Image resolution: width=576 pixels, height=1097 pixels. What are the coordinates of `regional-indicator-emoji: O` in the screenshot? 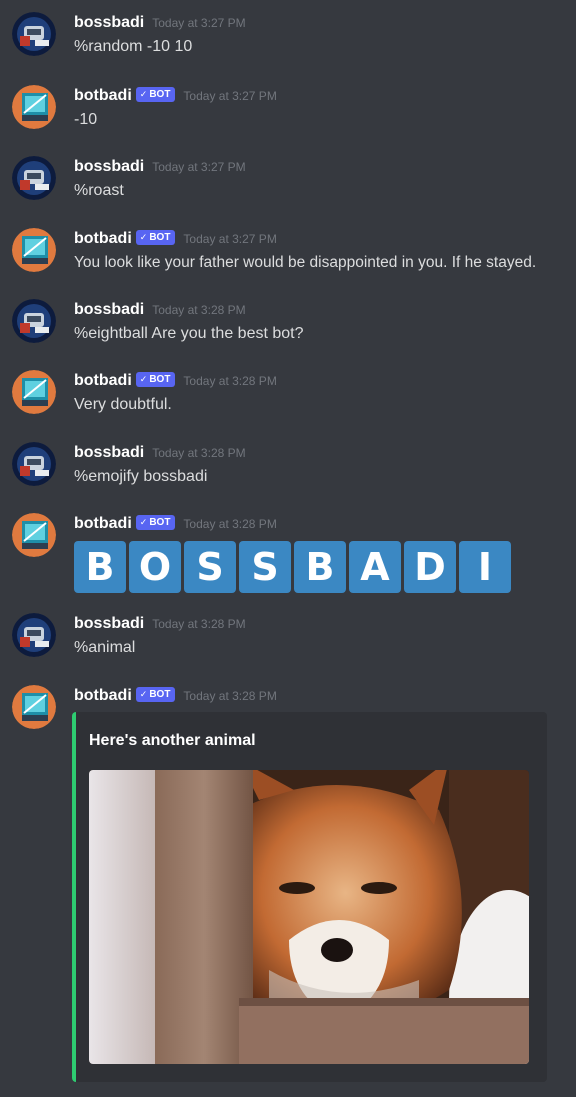 It's located at (155, 567).